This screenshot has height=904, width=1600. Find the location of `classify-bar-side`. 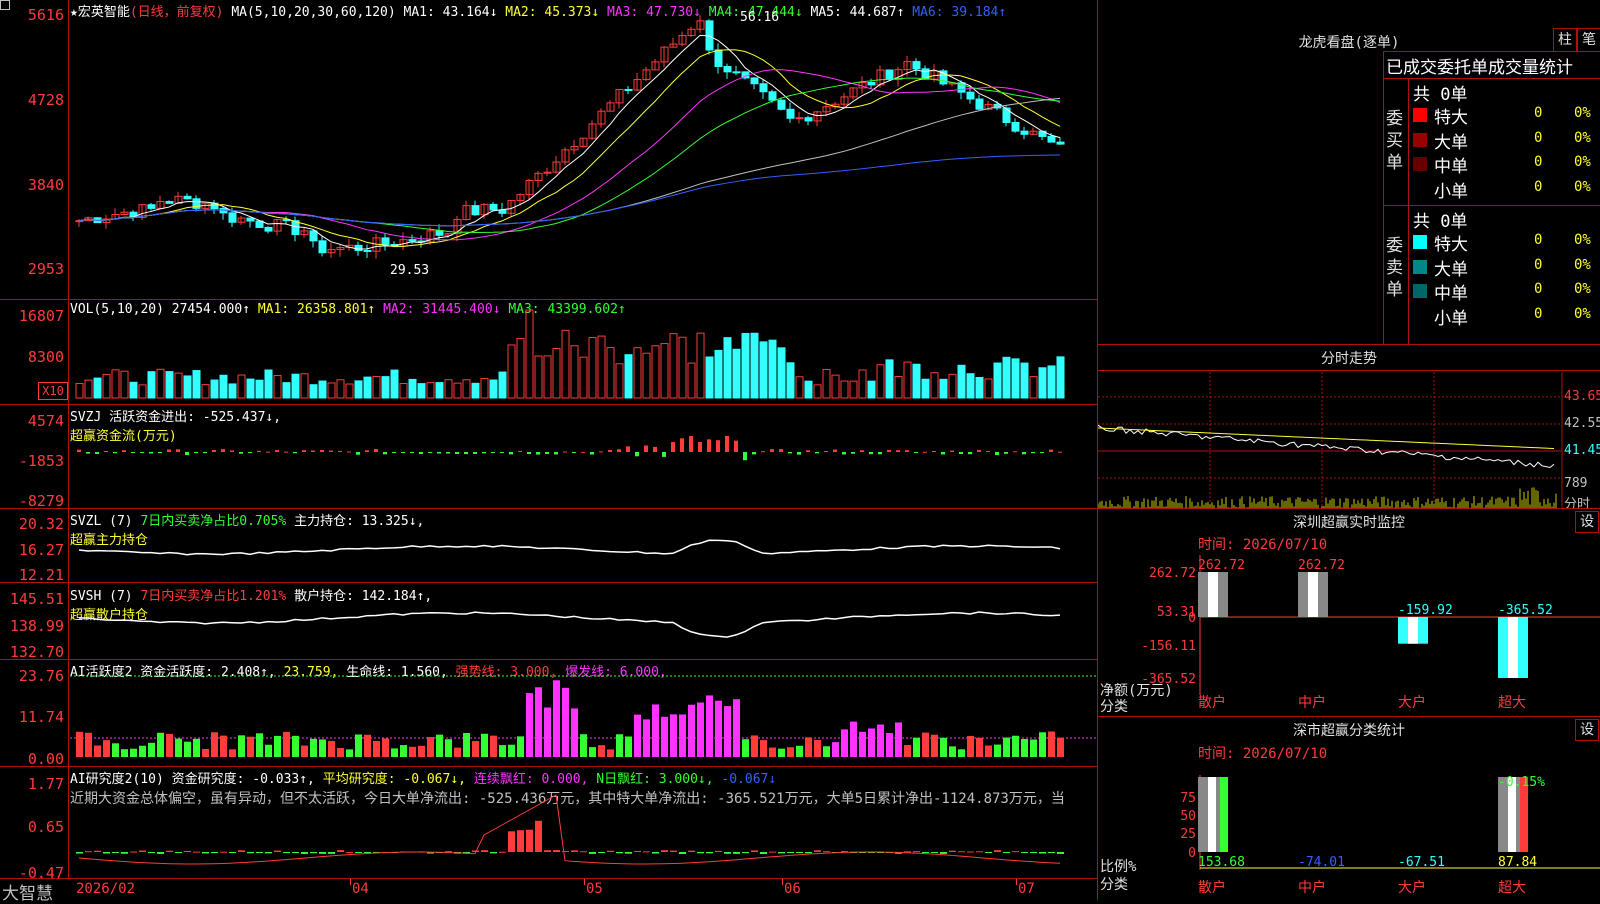

classify-bar-side is located at coordinates (1224, 814).